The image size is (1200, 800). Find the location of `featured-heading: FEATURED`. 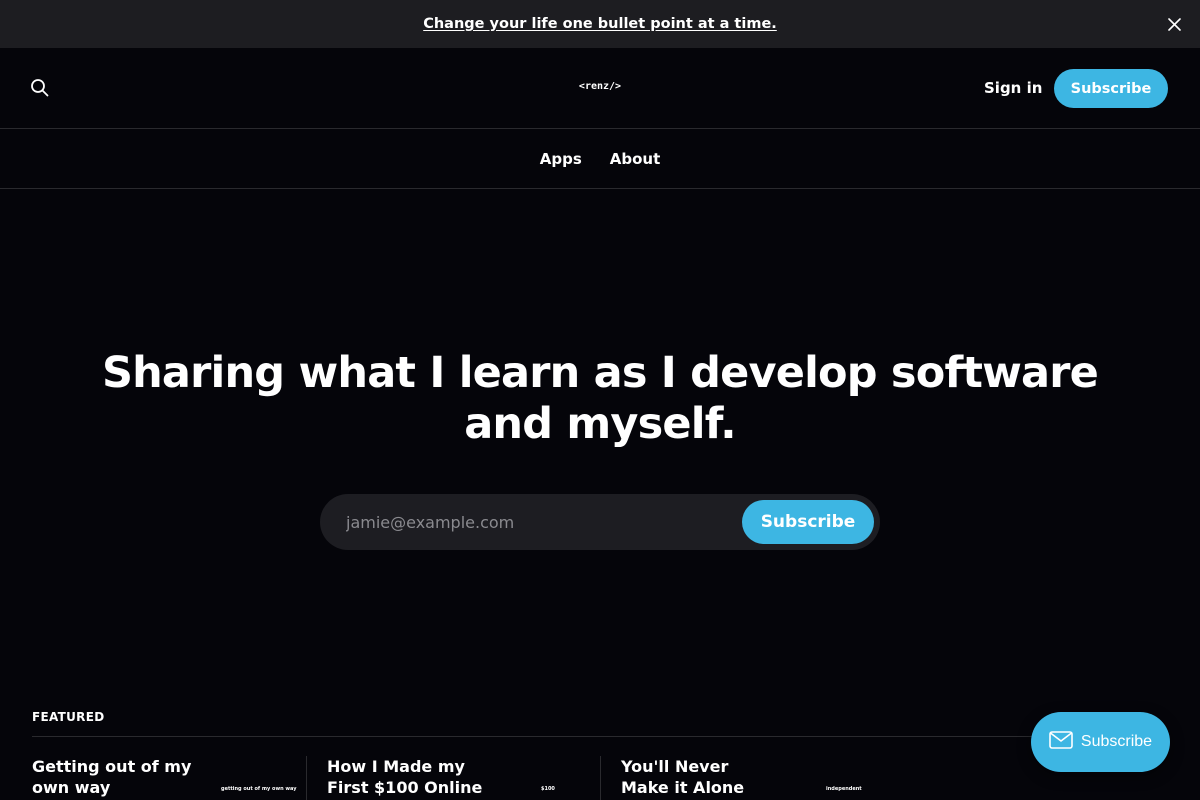

featured-heading: FEATURED is located at coordinates (68, 717).